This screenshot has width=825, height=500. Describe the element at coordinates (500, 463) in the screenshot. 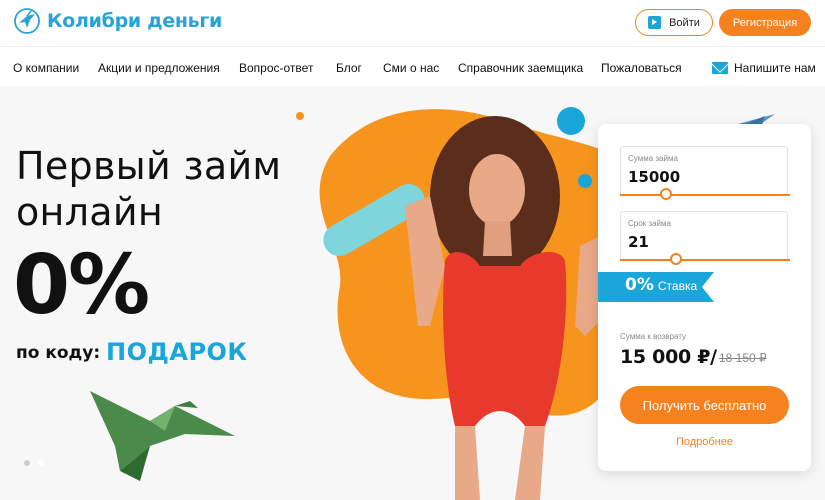

I see `legs` at that location.